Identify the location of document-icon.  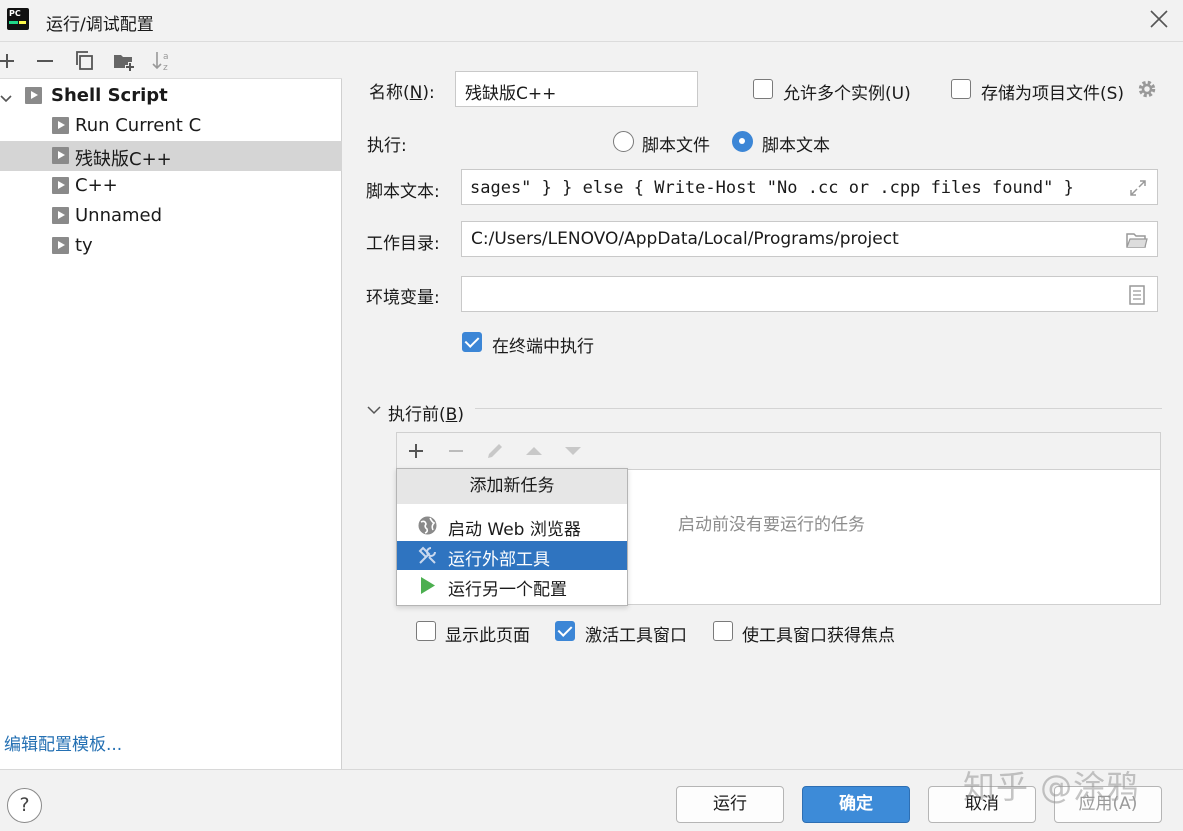
(1137, 295).